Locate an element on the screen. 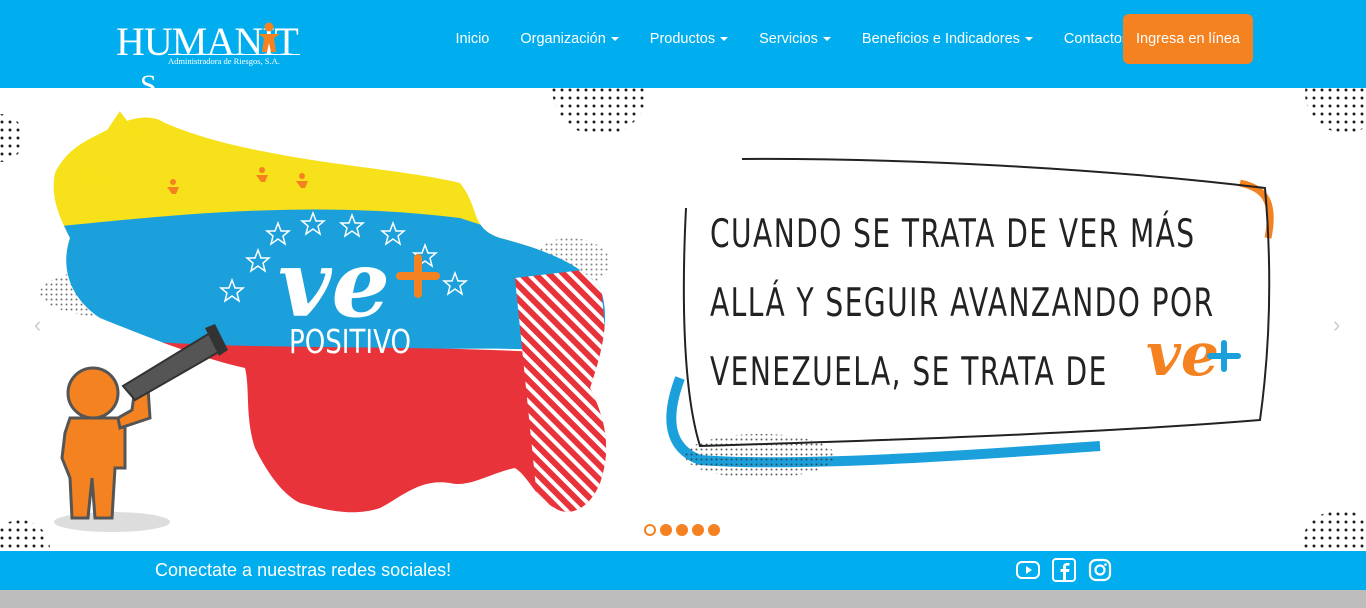  youtube-icon is located at coordinates (1028, 570).